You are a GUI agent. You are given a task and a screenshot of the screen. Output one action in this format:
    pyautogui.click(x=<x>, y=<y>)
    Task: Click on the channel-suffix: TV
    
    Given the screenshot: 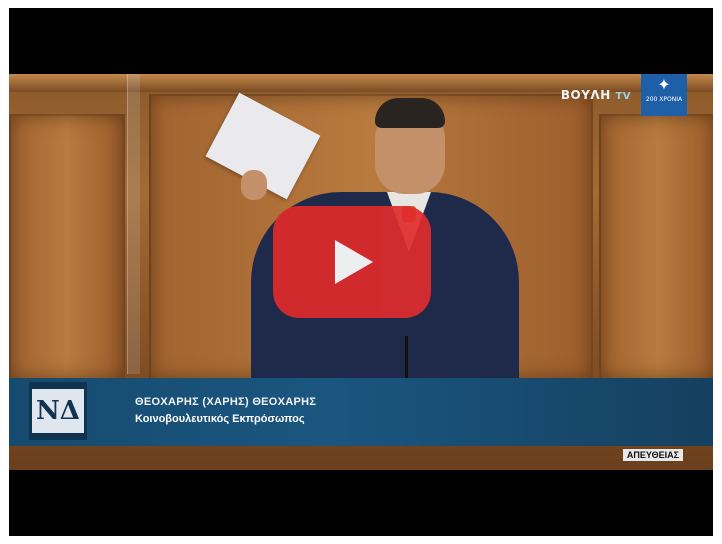 What is the action you would take?
    pyautogui.click(x=623, y=96)
    